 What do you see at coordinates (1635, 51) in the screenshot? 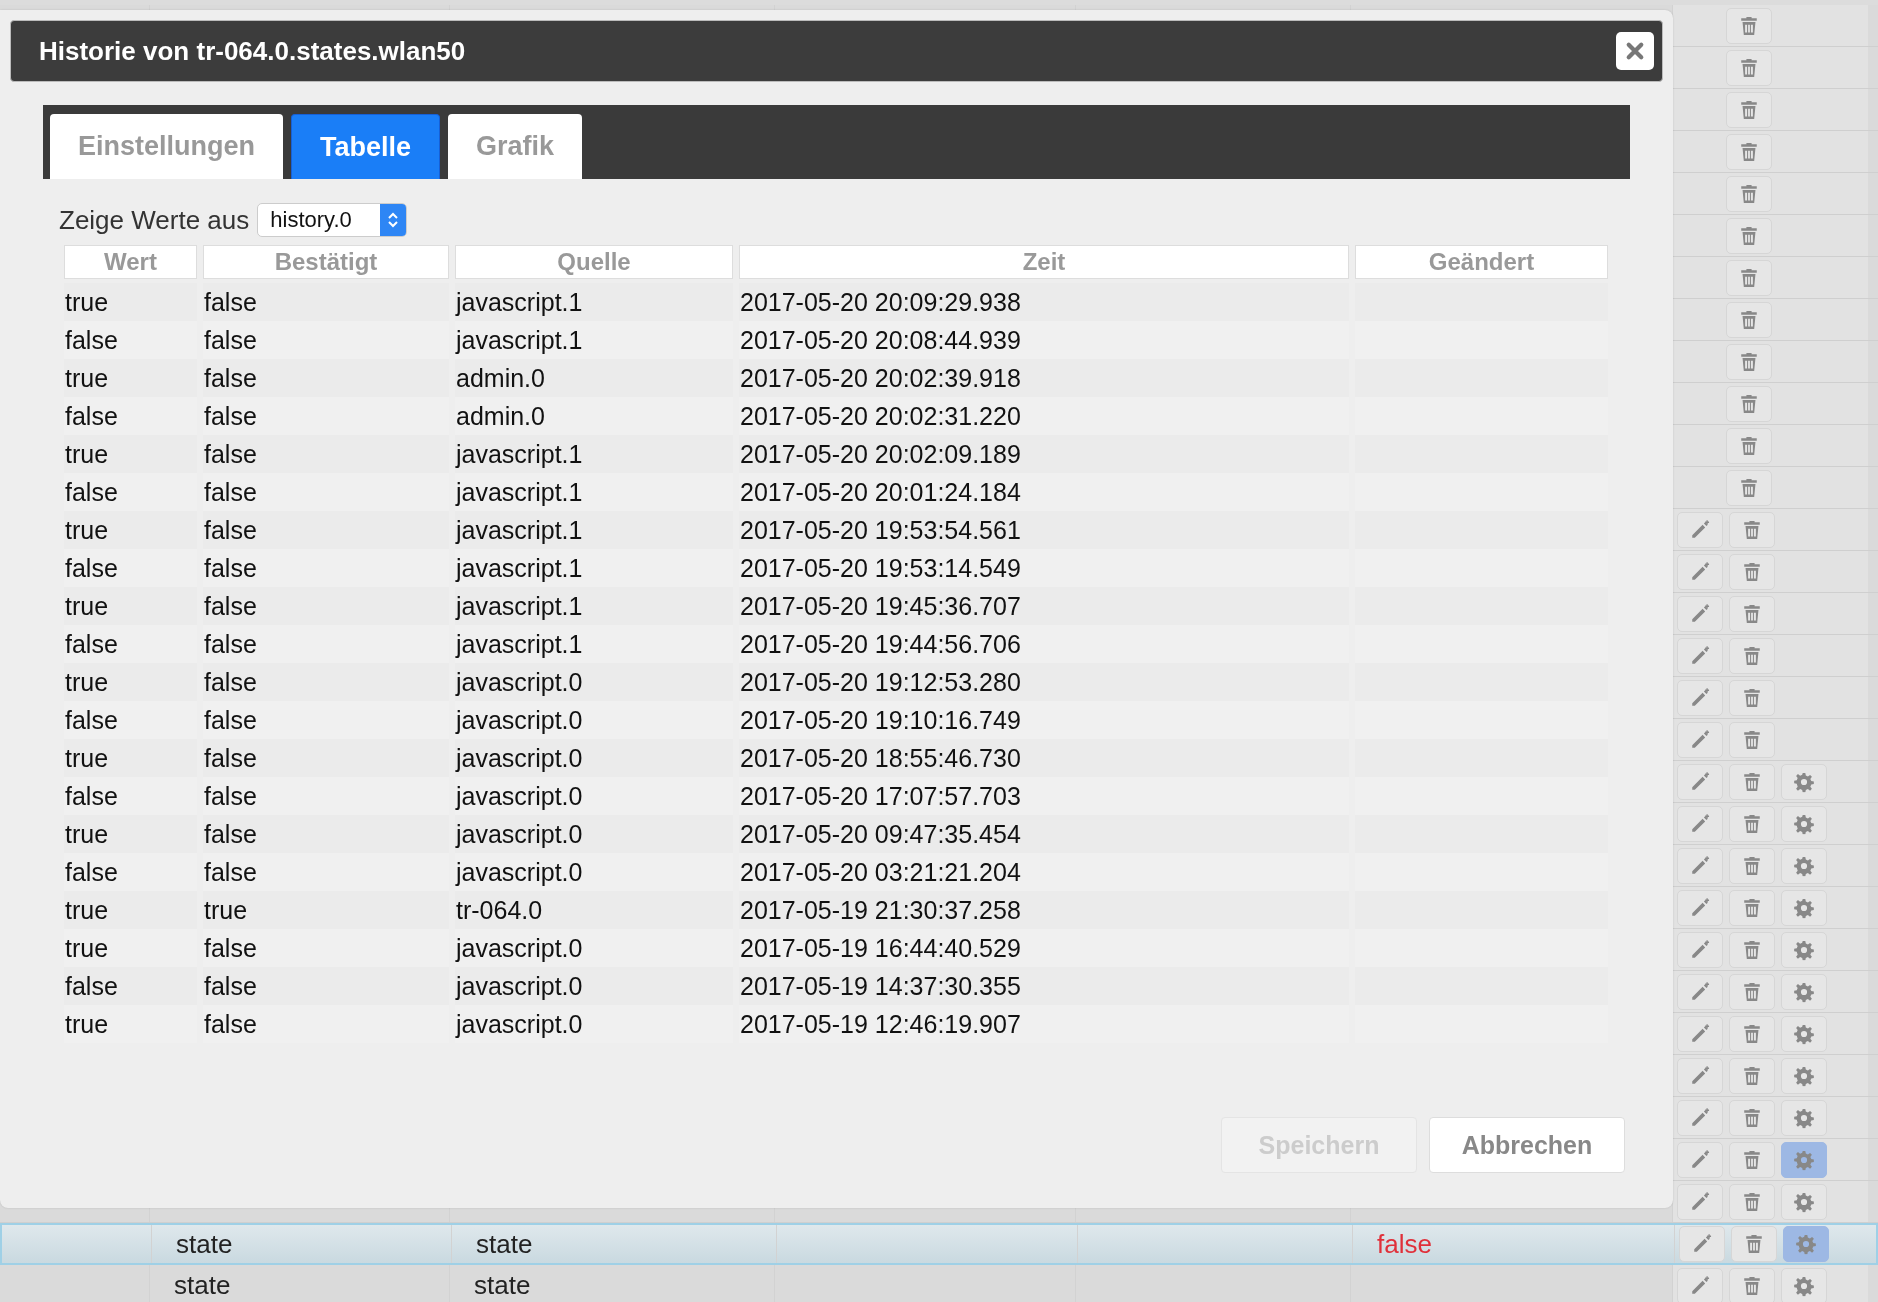
I see `close-button` at bounding box center [1635, 51].